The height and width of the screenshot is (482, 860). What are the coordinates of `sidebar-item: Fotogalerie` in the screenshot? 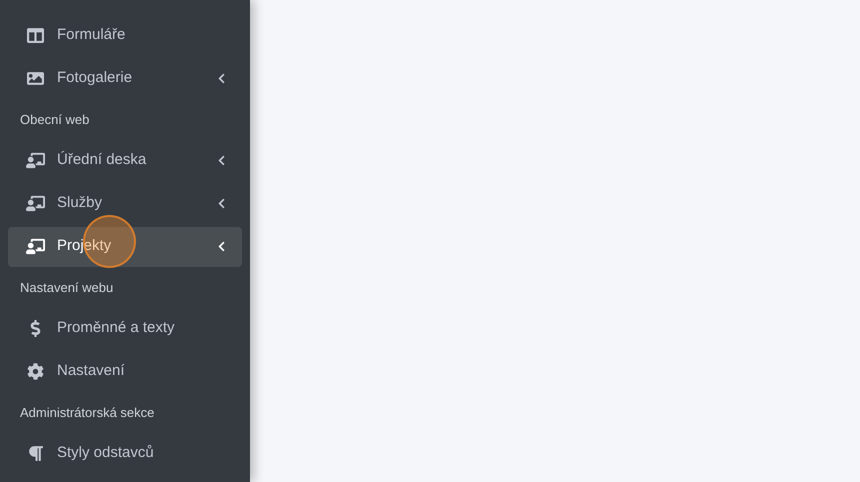 It's located at (125, 78).